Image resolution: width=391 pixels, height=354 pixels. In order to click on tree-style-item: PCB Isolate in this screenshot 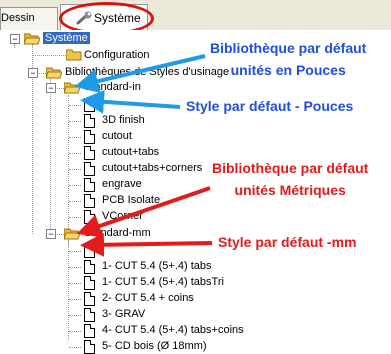, I will do `click(131, 200)`.